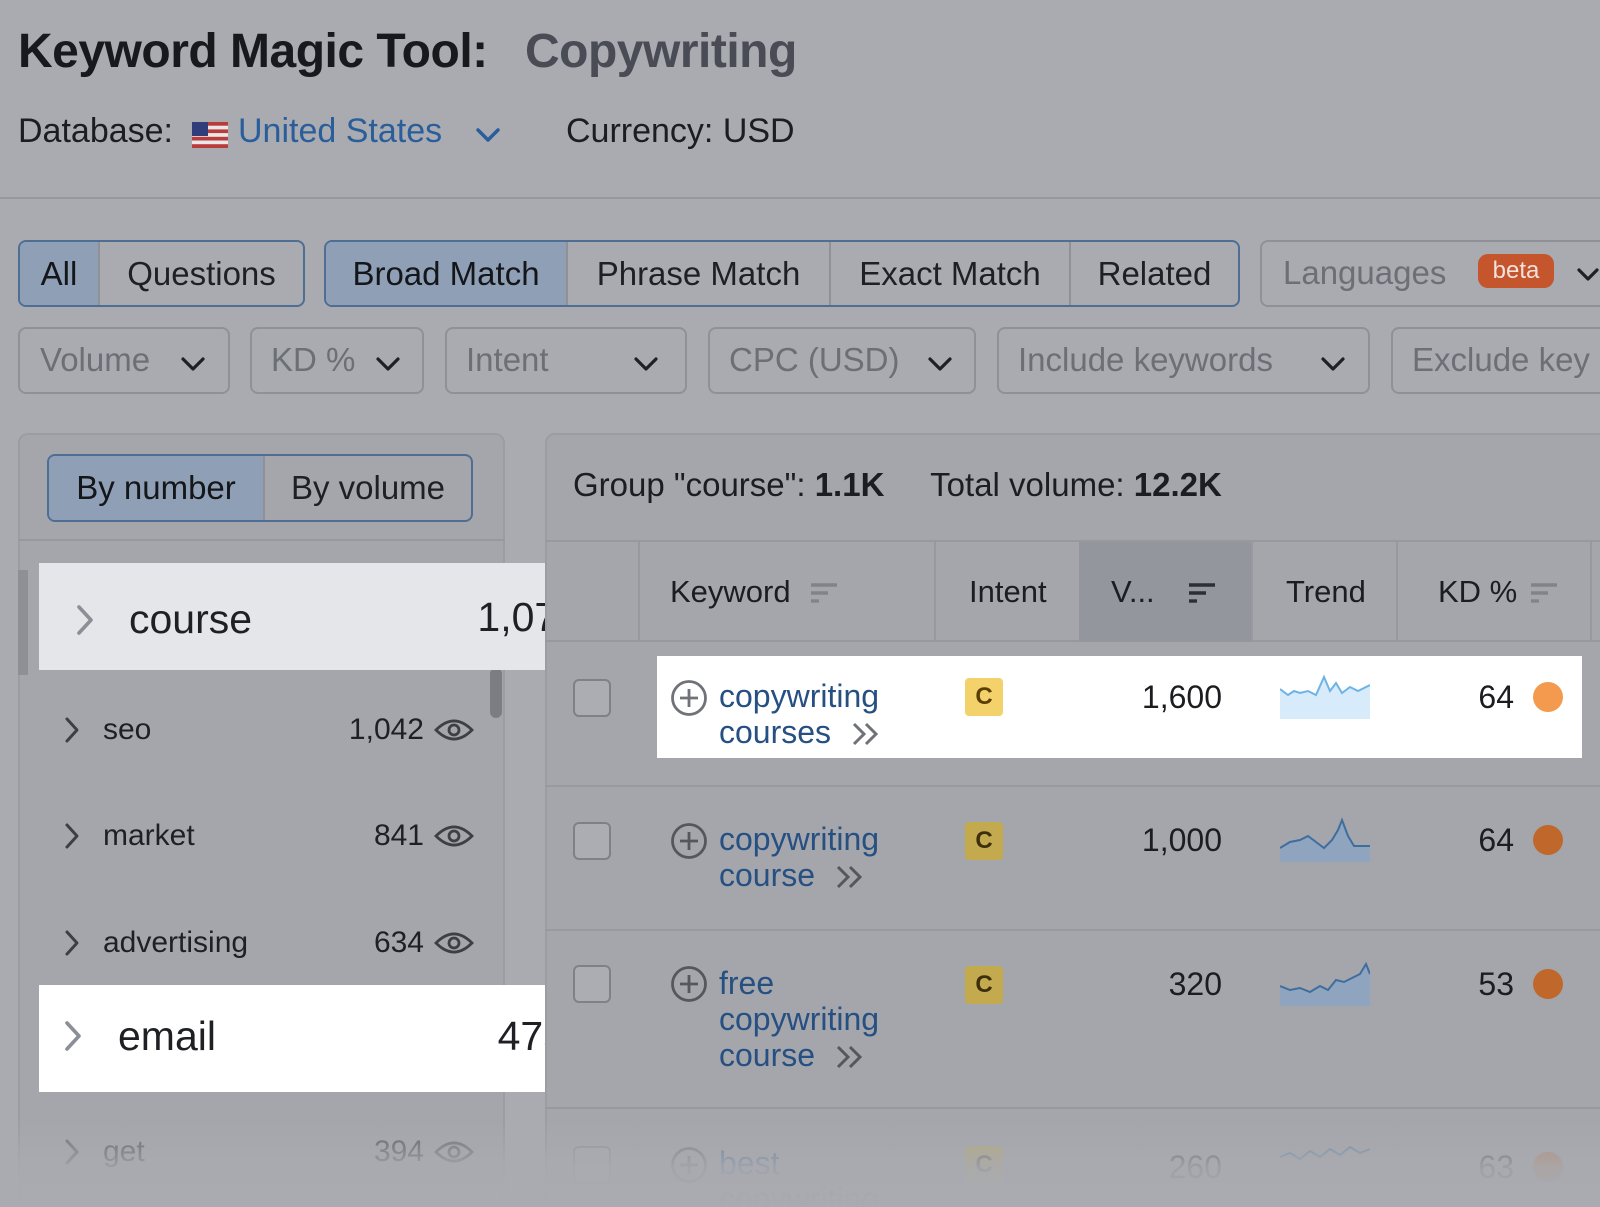 The image size is (1600, 1207). Describe the element at coordinates (1195, 984) in the screenshot. I see `volume-value: 320` at that location.